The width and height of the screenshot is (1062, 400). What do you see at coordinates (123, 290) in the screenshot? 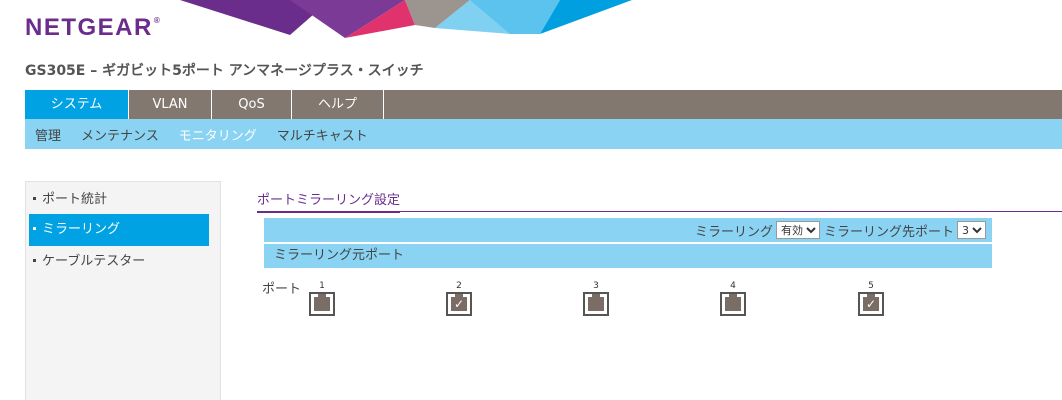
I see `sidebar: ポート統計 ミラーリング ケーブルテスター` at bounding box center [123, 290].